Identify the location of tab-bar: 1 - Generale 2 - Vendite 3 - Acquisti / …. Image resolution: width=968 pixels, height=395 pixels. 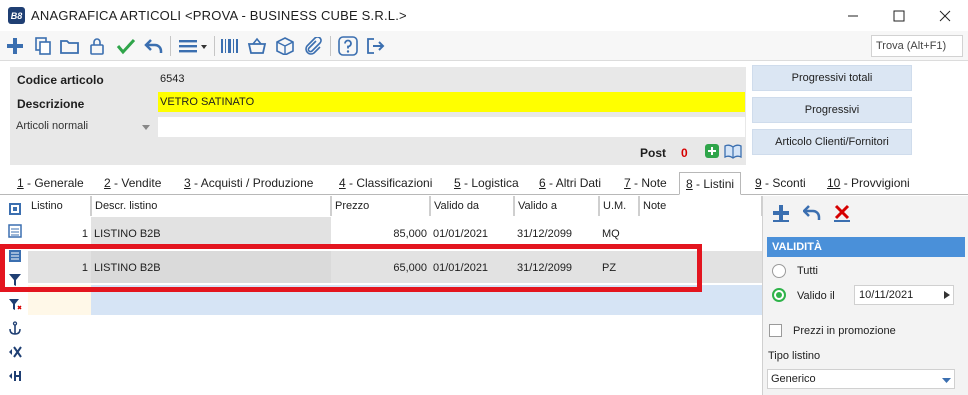
(484, 183).